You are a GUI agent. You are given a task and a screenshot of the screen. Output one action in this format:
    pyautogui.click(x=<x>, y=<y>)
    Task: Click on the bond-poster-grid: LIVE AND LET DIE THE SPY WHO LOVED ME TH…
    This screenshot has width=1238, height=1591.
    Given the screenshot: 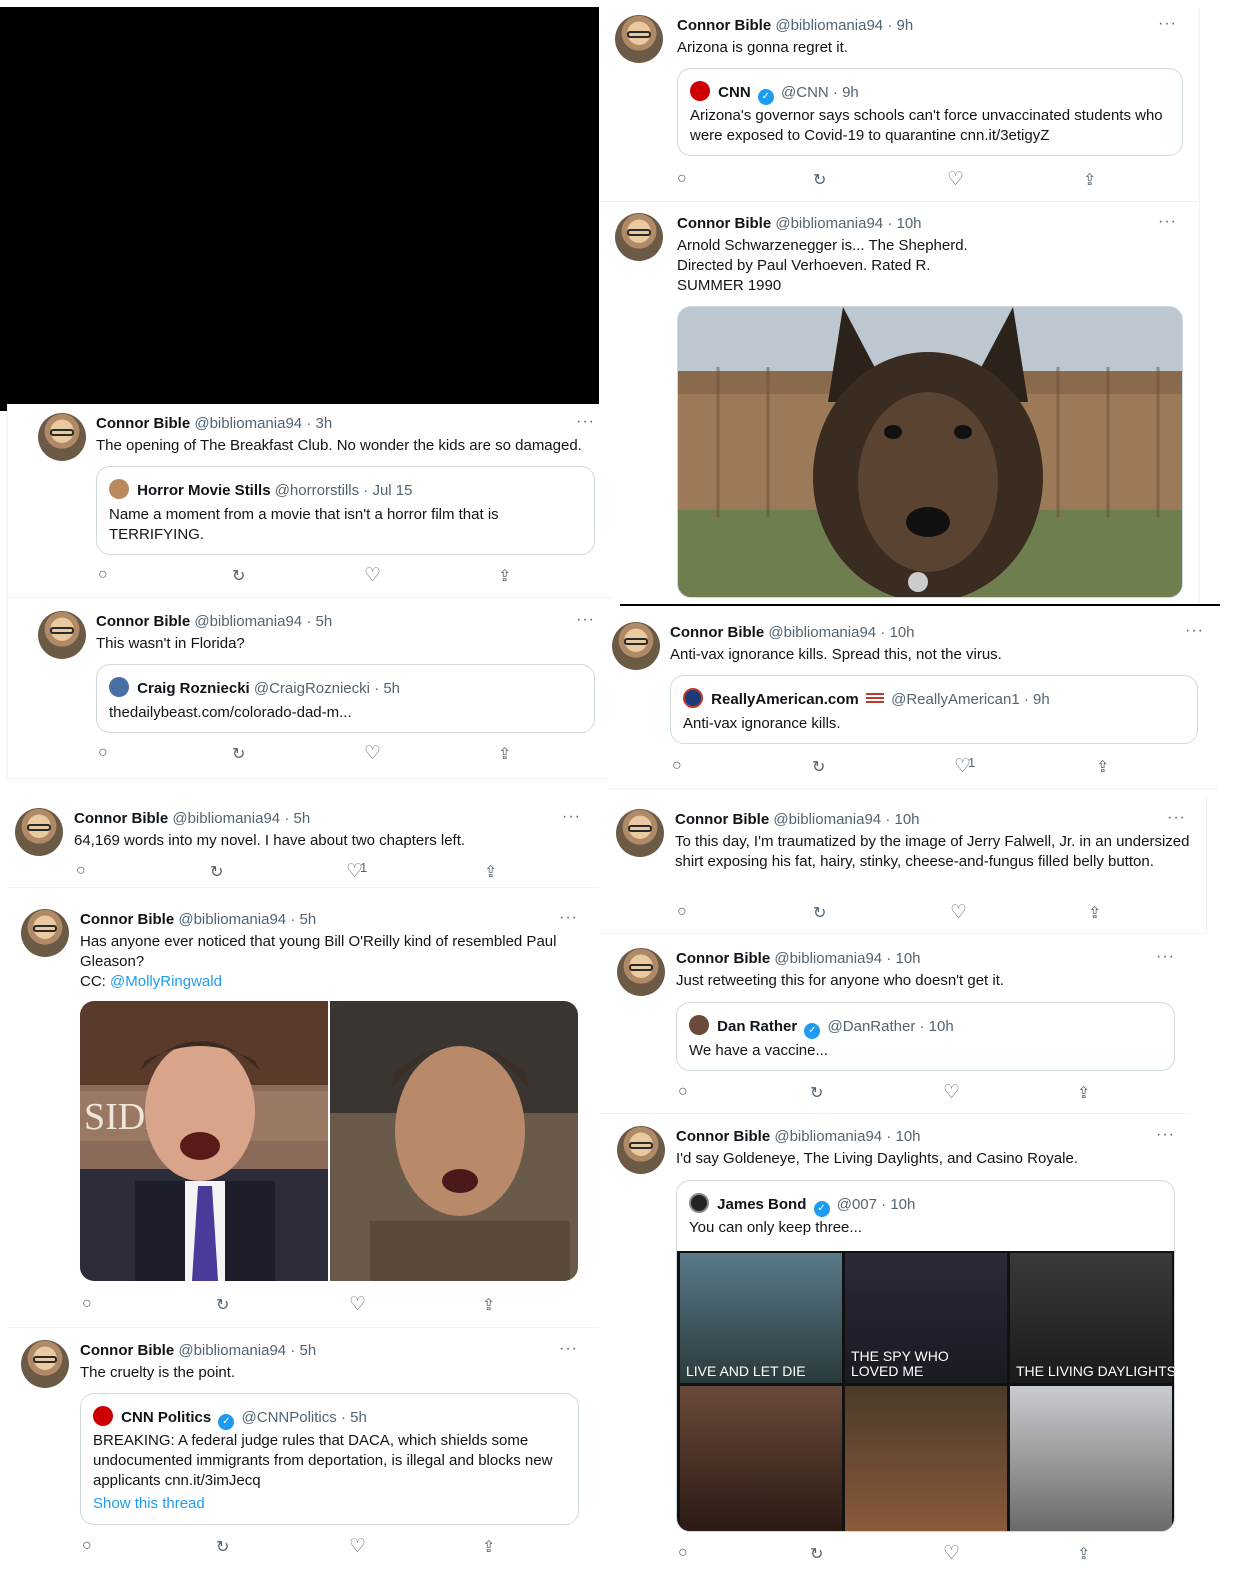 What is the action you would take?
    pyautogui.click(x=925, y=1391)
    